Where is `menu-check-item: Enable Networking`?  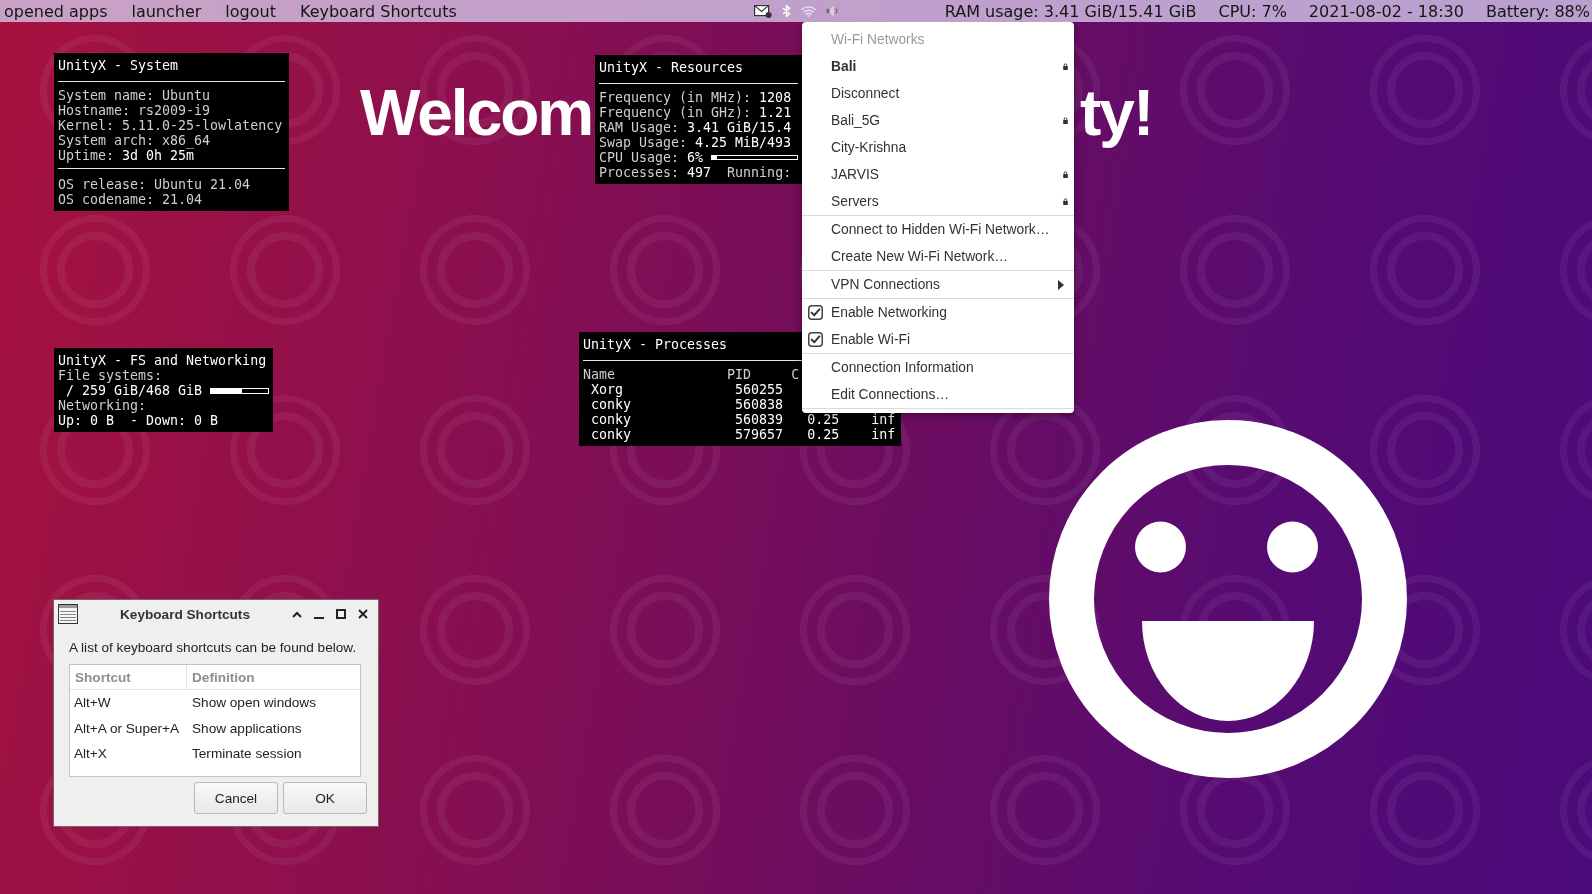 menu-check-item: Enable Networking is located at coordinates (938, 312).